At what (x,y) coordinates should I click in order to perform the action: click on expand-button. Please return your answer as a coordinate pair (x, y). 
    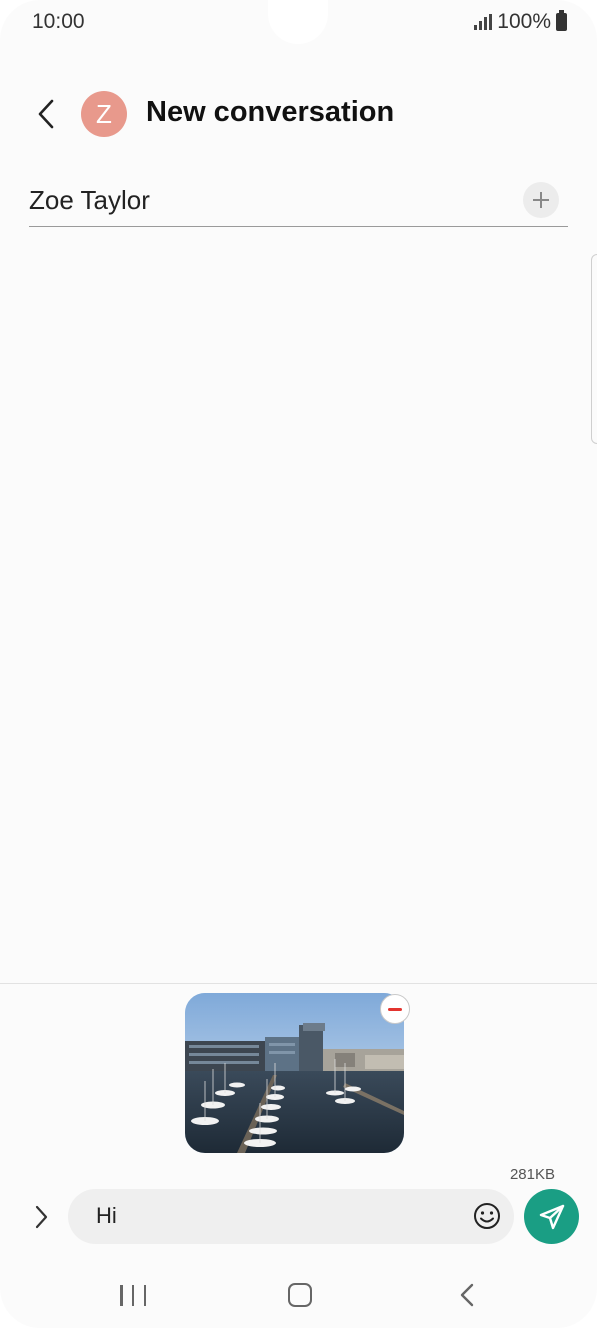
    Looking at the image, I should click on (41, 1217).